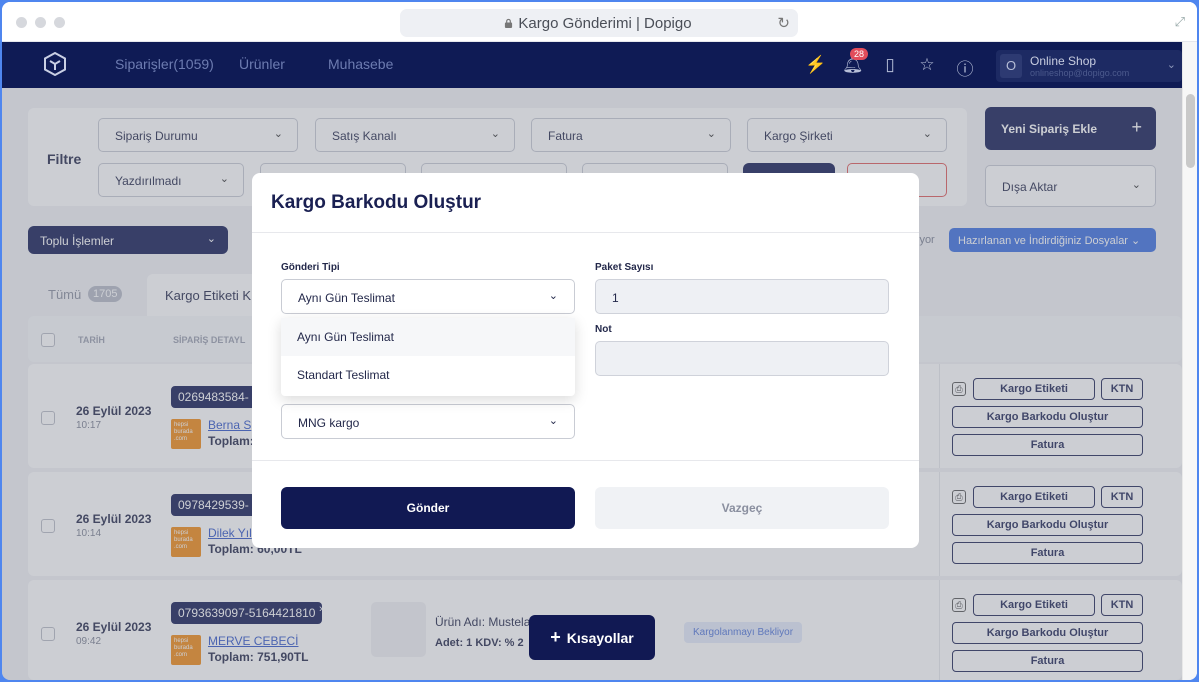 The image size is (1199, 682). What do you see at coordinates (603, 329) in the screenshot?
I see `note-label: Not` at bounding box center [603, 329].